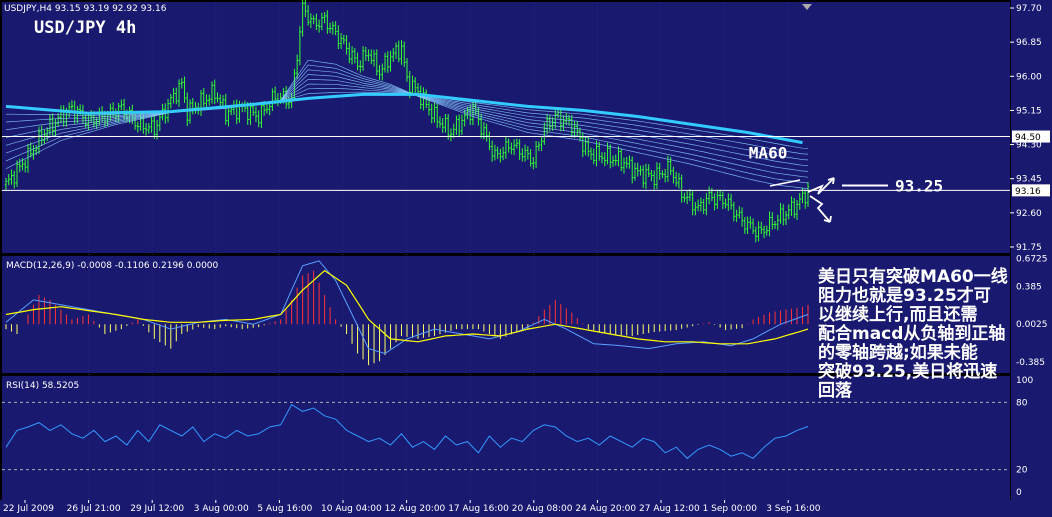 The height and width of the screenshot is (517, 1052). I want to click on time-tick-label: 29 Jul 12:00, so click(157, 509).